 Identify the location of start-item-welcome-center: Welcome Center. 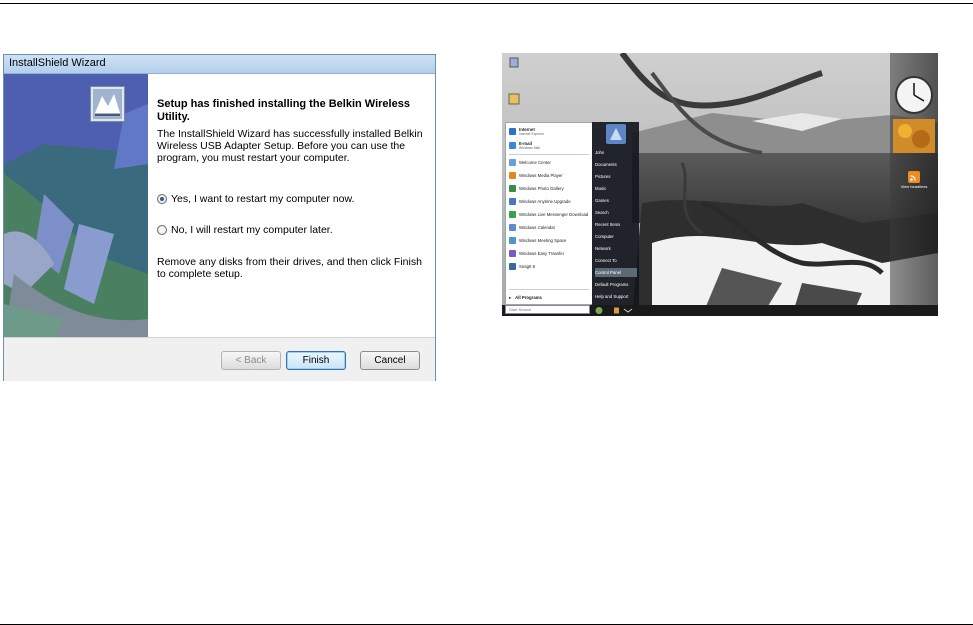
(530, 162).